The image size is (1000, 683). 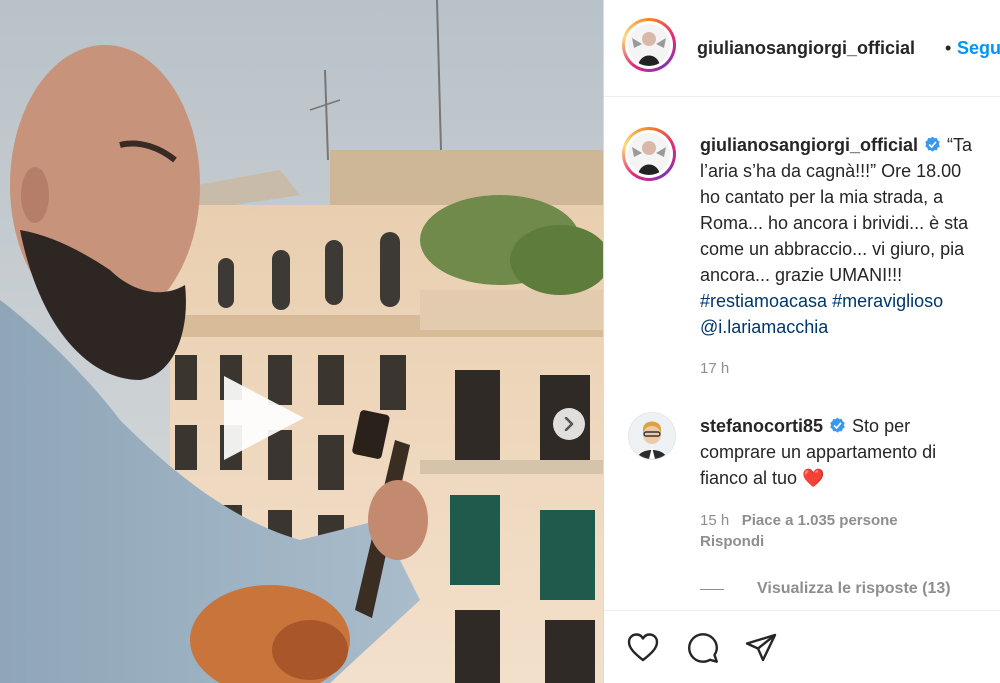 What do you see at coordinates (978, 48) in the screenshot?
I see `follow-button: Segui` at bounding box center [978, 48].